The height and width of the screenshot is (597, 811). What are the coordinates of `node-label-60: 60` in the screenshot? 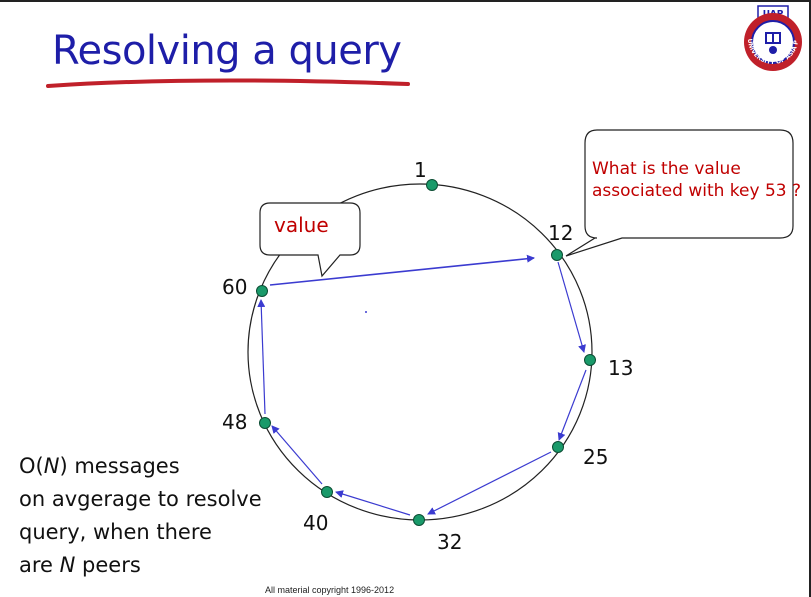 It's located at (234, 287).